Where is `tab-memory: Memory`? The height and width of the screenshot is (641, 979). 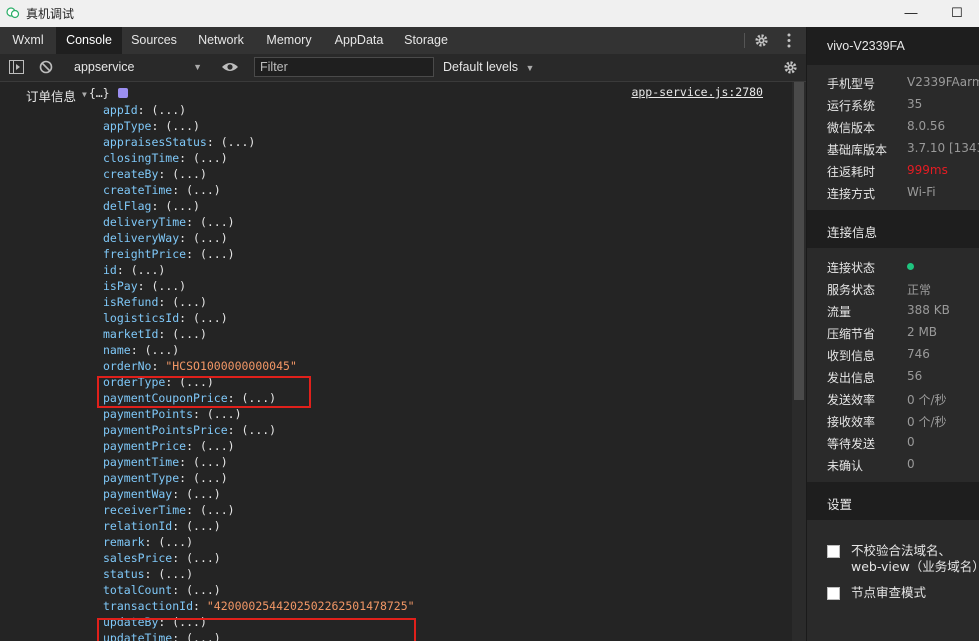
tab-memory: Memory is located at coordinates (289, 40).